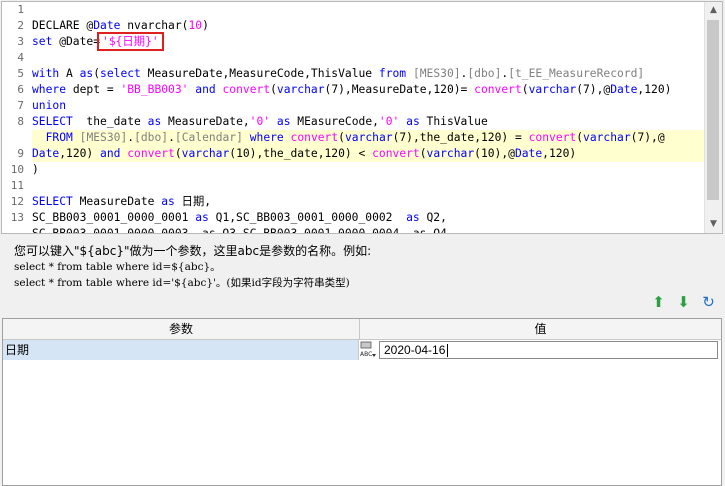 The height and width of the screenshot is (486, 725). I want to click on line-number: 12, so click(17, 201).